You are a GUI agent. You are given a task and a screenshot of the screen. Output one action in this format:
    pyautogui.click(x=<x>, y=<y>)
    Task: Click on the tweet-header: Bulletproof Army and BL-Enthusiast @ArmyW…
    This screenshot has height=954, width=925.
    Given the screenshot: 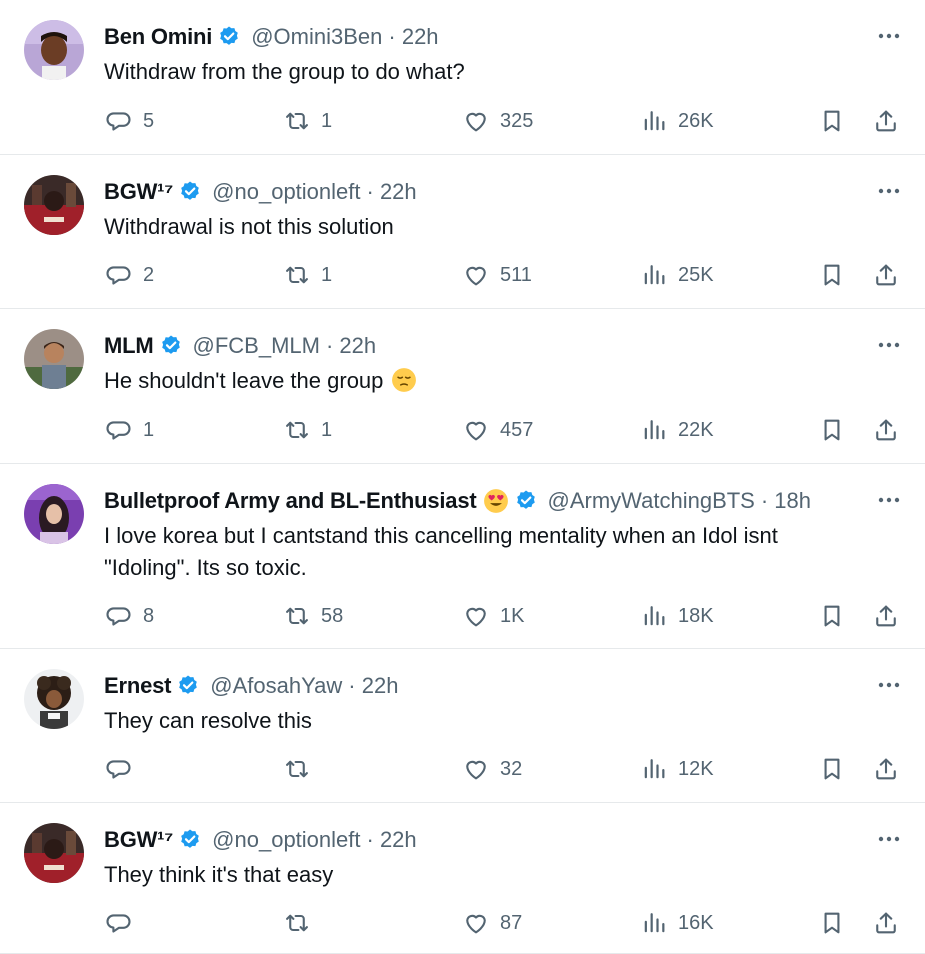 What is the action you would take?
    pyautogui.click(x=479, y=501)
    